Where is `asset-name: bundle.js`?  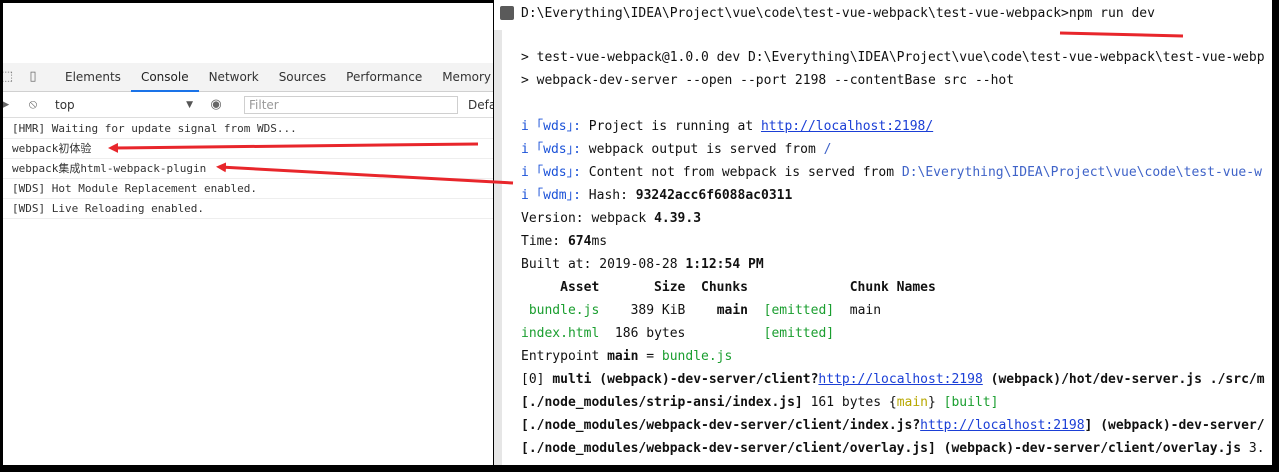
asset-name: bundle.js is located at coordinates (560, 310).